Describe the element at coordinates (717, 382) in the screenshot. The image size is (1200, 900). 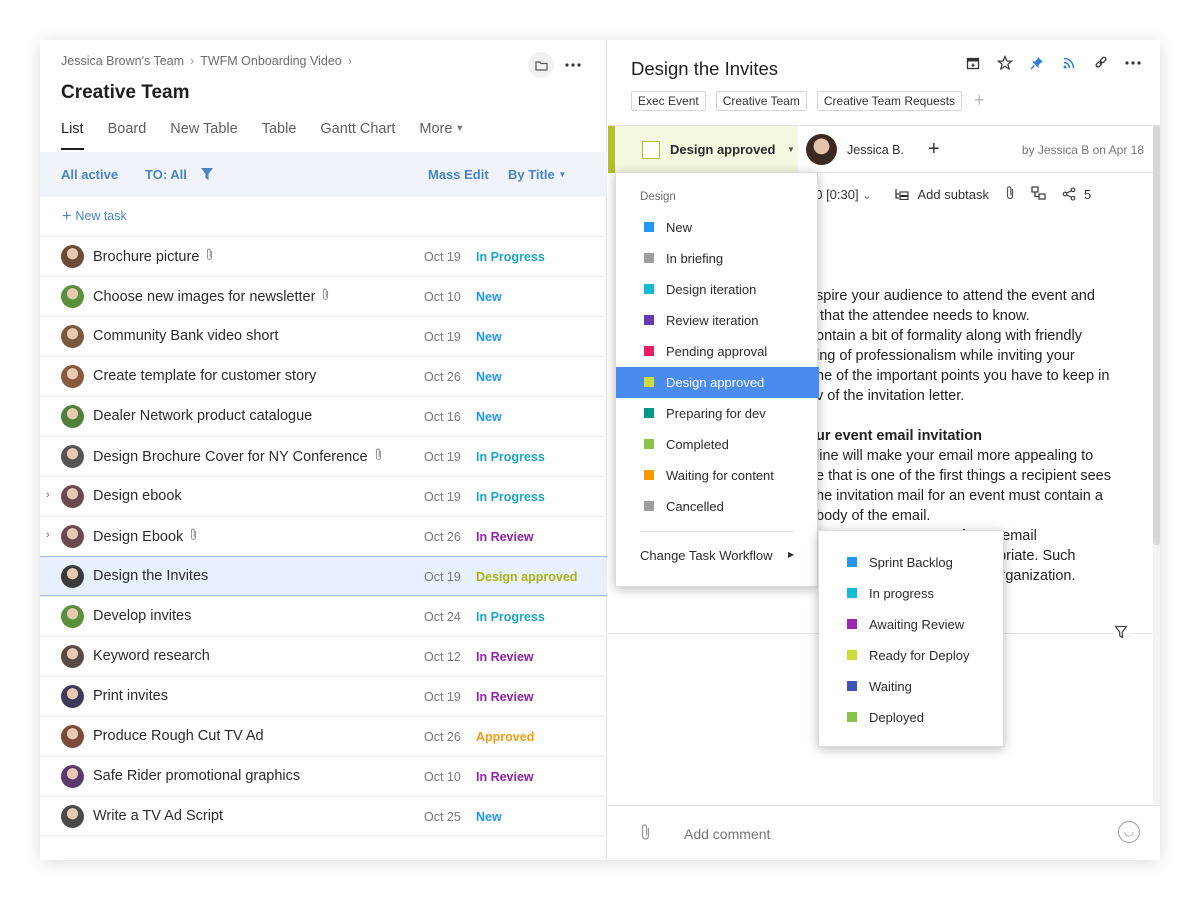
I see `status-option-design-approved: Design approved` at that location.